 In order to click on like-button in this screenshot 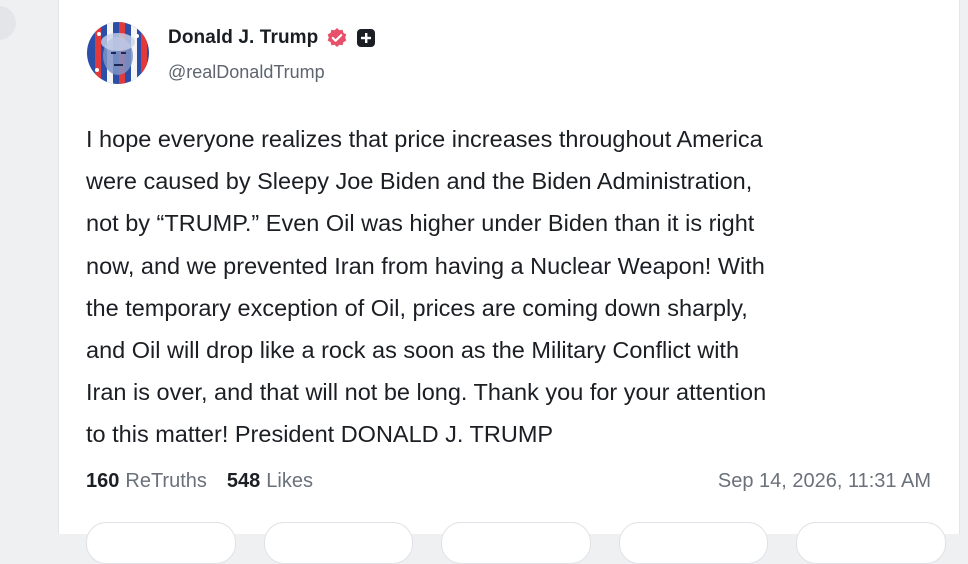, I will do `click(516, 543)`.